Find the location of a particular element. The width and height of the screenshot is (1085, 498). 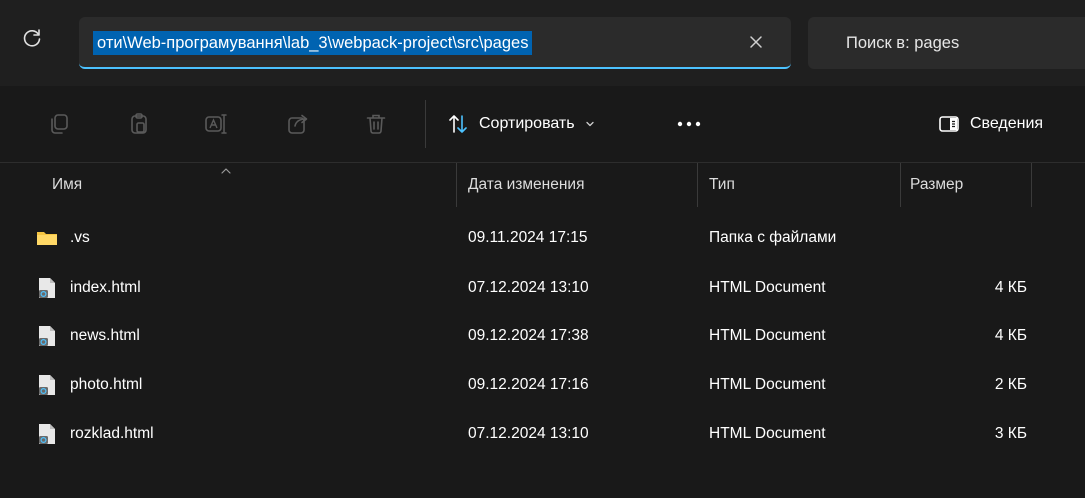

file-name: .vs is located at coordinates (80, 237).